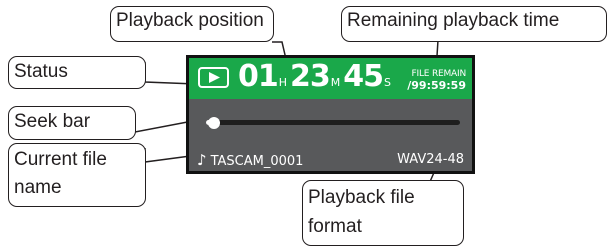 The image size is (613, 250). Describe the element at coordinates (52, 121) in the screenshot. I see `callout-seek-bar-label: Seek bar` at that location.